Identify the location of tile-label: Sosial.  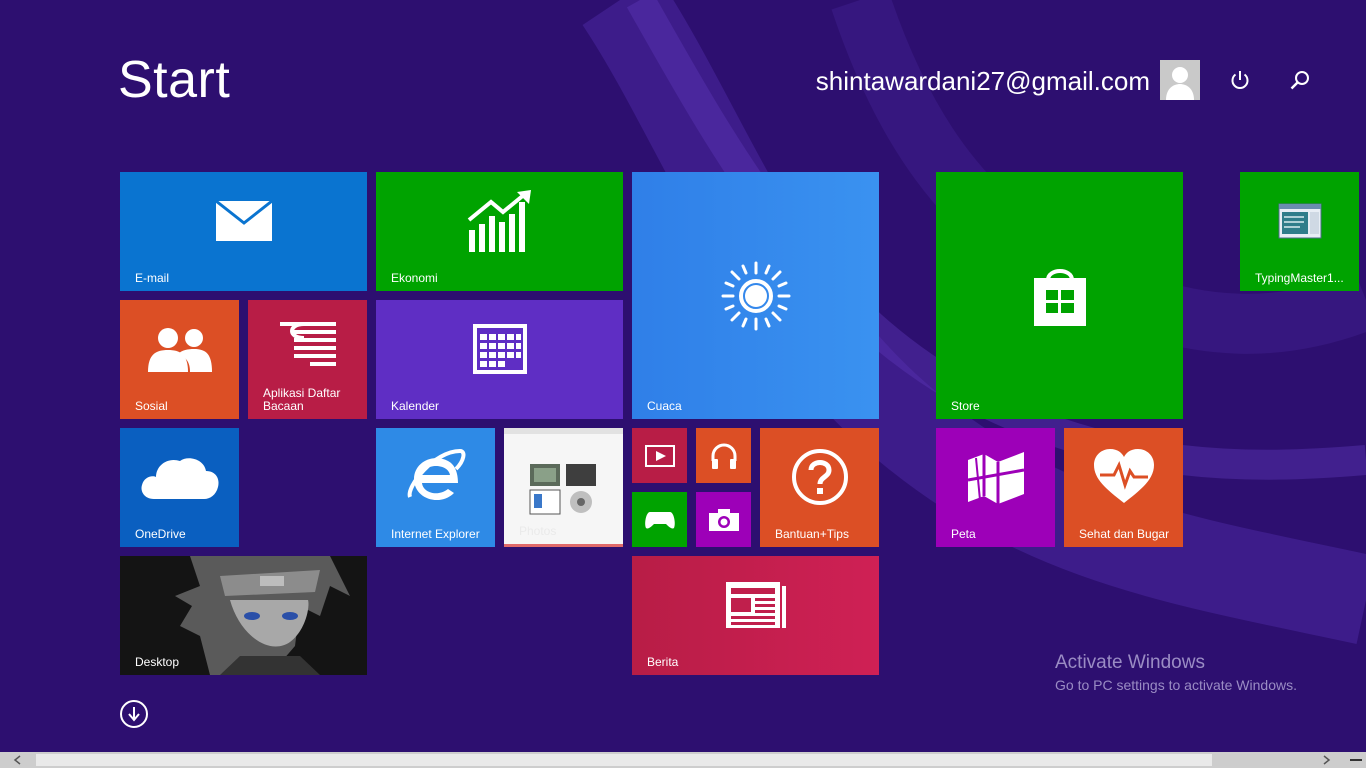
(151, 406).